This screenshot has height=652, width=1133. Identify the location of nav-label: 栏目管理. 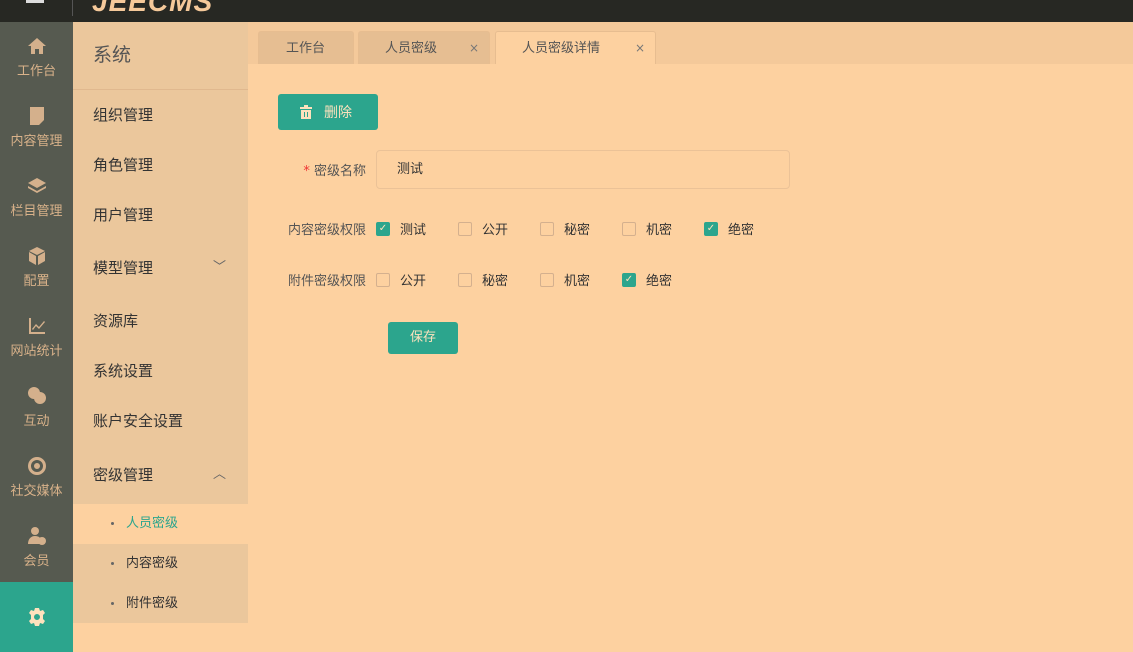
(36, 211).